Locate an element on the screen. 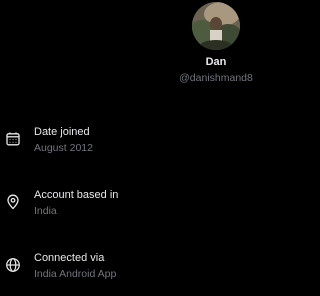 This screenshot has height=296, width=320. location-pin-icon is located at coordinates (13, 202).